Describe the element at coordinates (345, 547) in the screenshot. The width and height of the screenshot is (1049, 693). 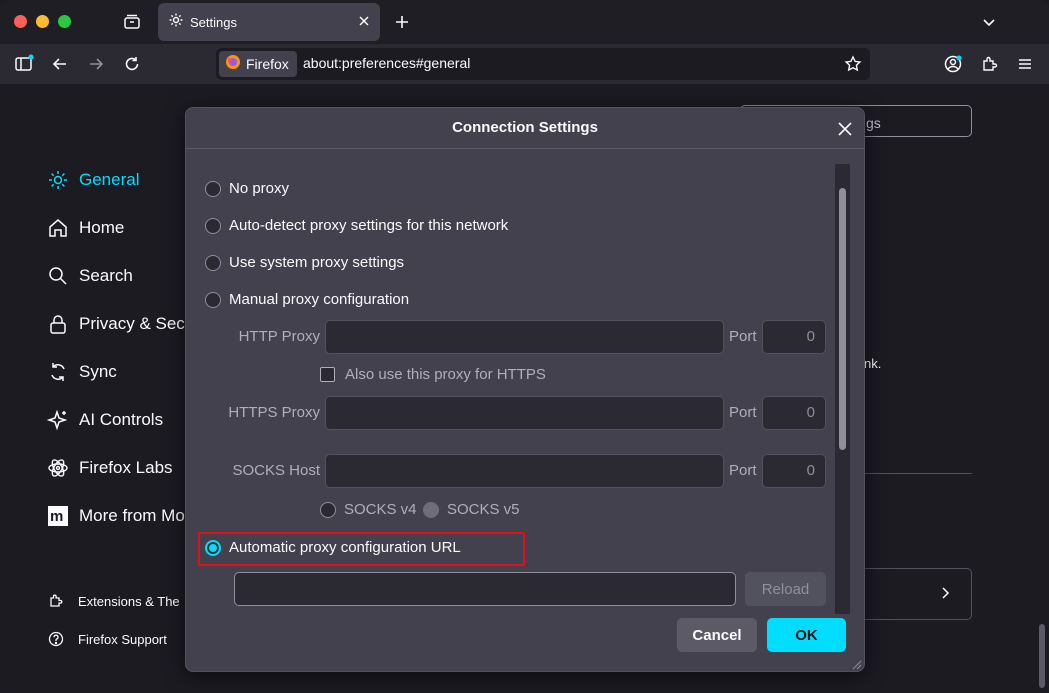
I see `radio-label: Automatic proxy configuration URL` at that location.